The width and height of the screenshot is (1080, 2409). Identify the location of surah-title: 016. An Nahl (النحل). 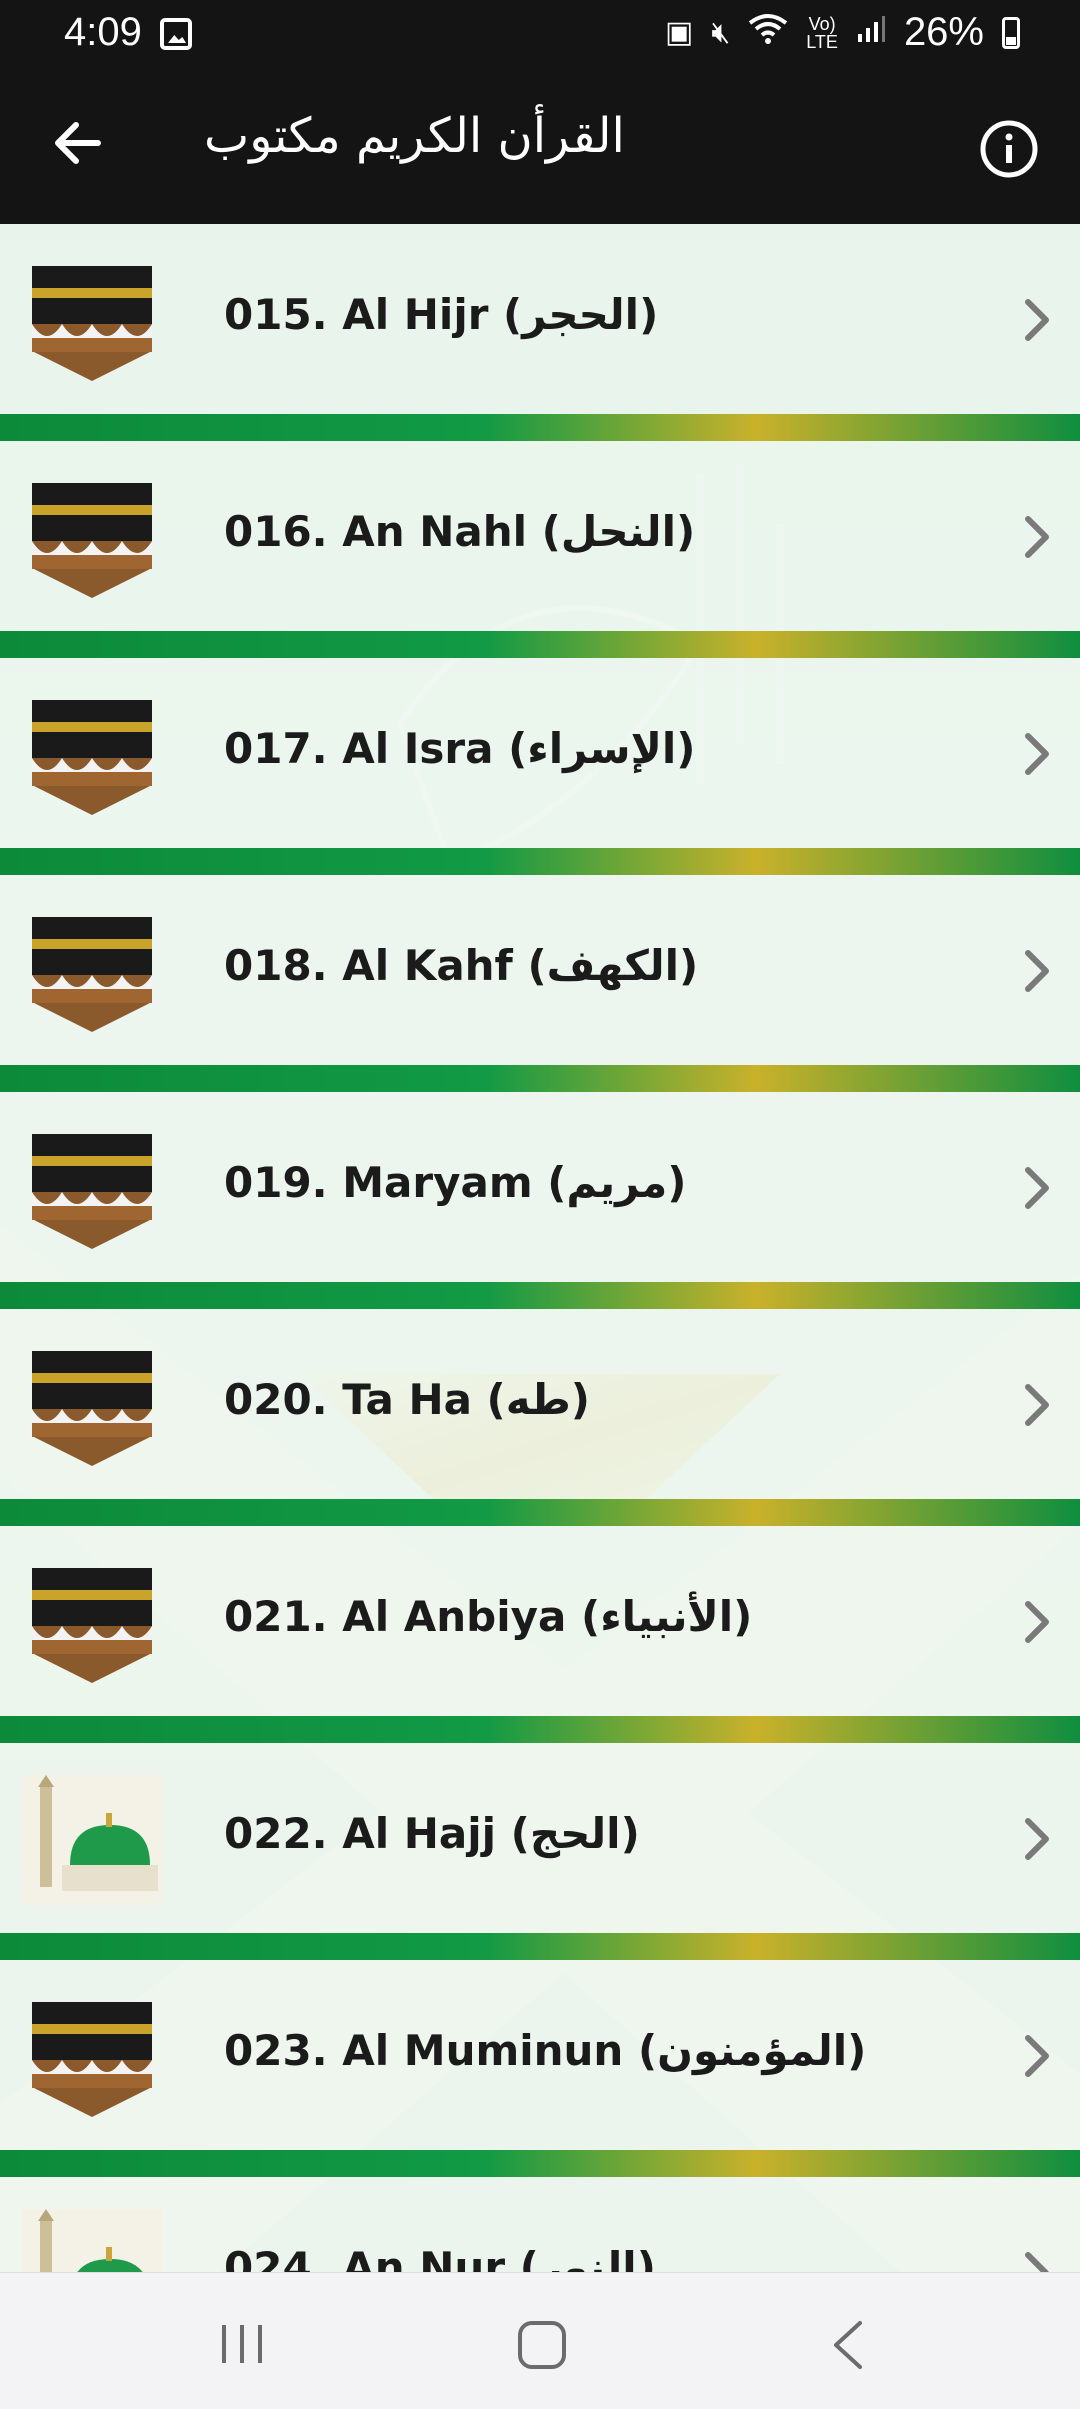
(460, 531).